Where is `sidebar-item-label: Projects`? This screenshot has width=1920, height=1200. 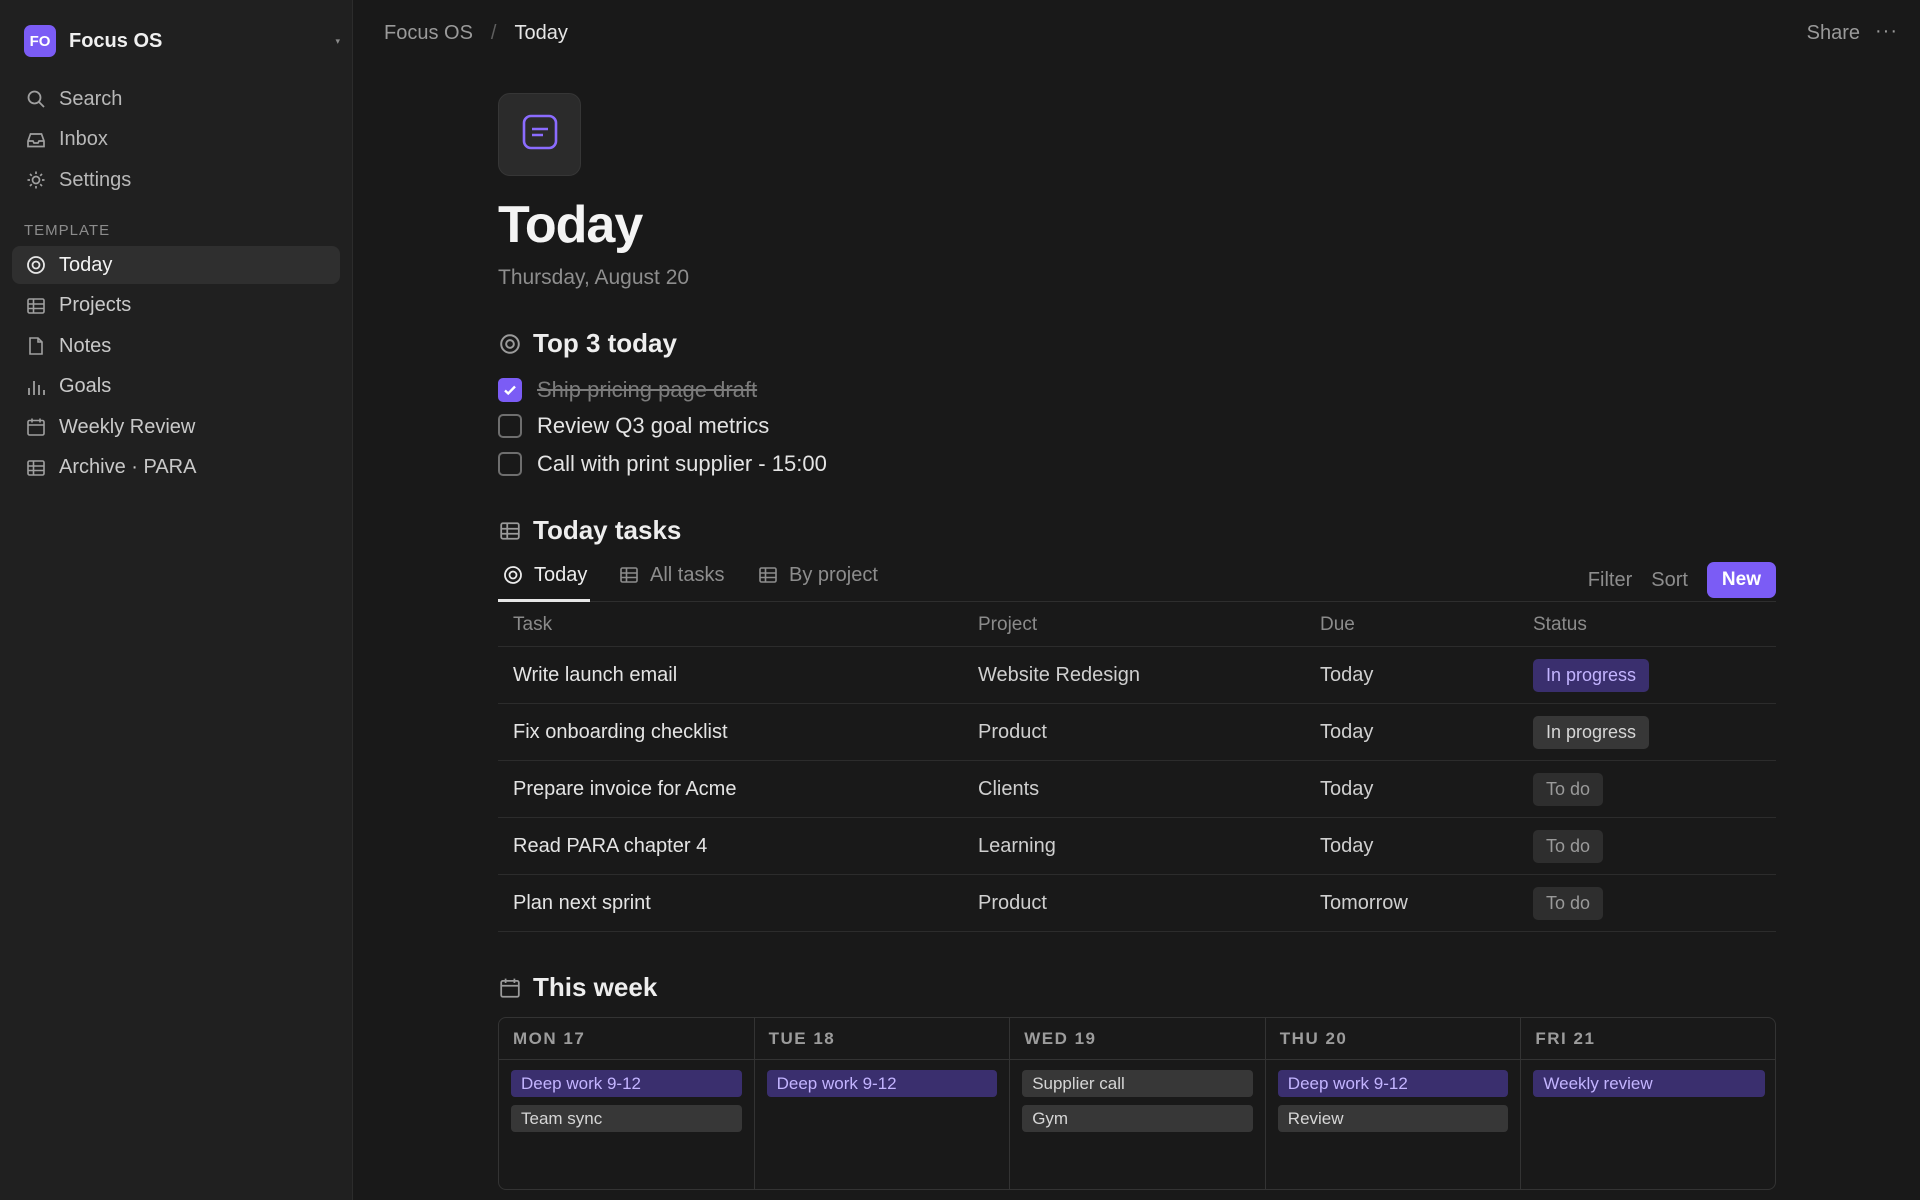 sidebar-item-label: Projects is located at coordinates (95, 305).